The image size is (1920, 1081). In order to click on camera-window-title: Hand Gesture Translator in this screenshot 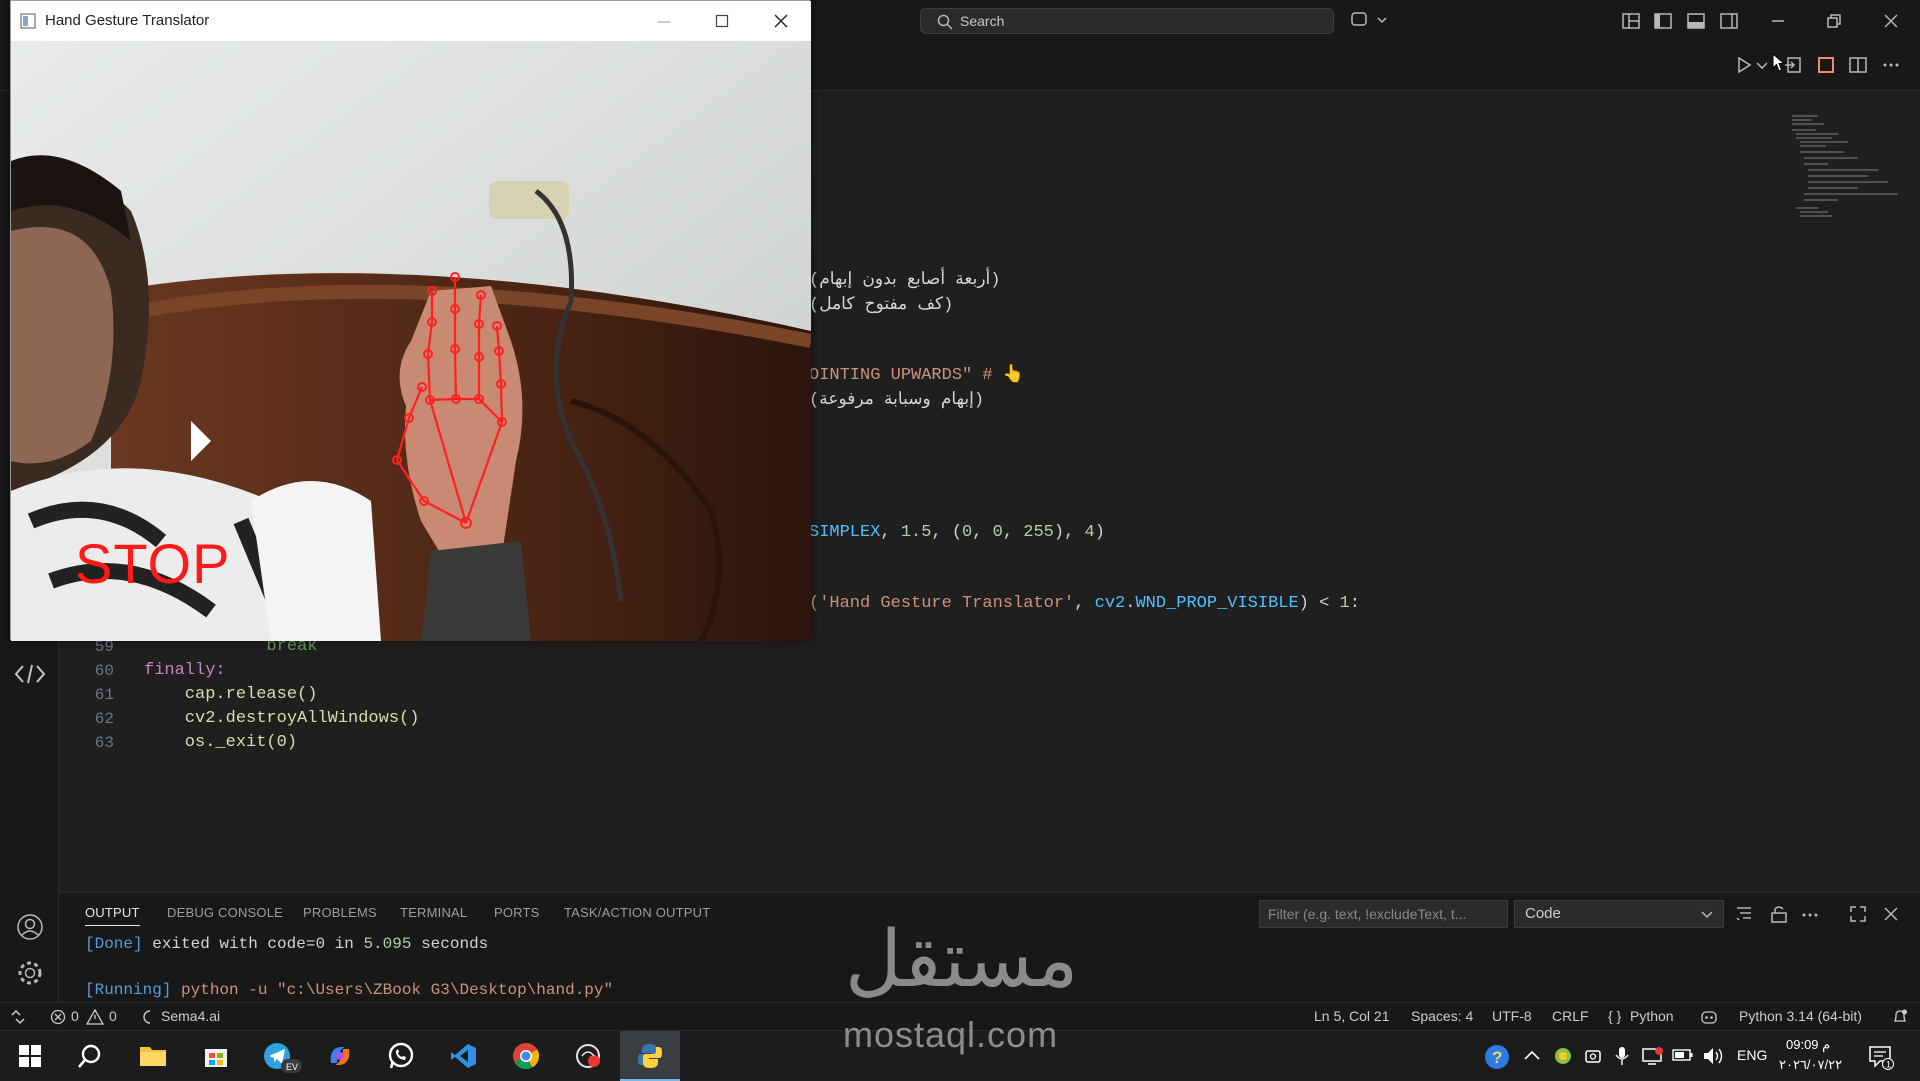, I will do `click(127, 20)`.